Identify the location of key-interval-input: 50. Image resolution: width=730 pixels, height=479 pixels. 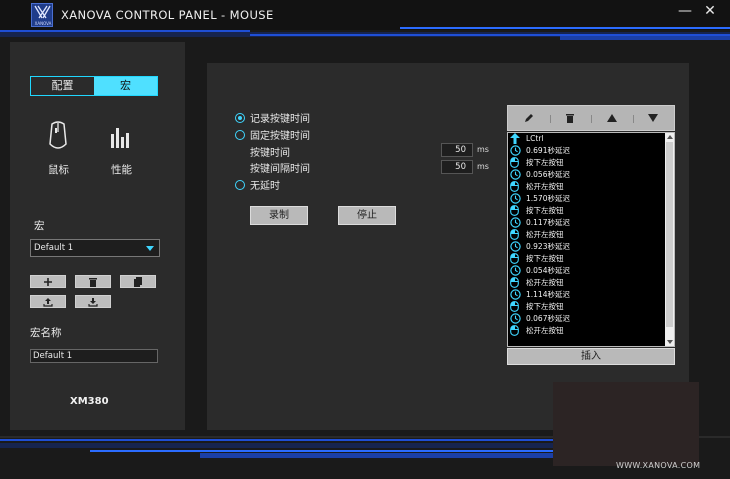
(457, 167).